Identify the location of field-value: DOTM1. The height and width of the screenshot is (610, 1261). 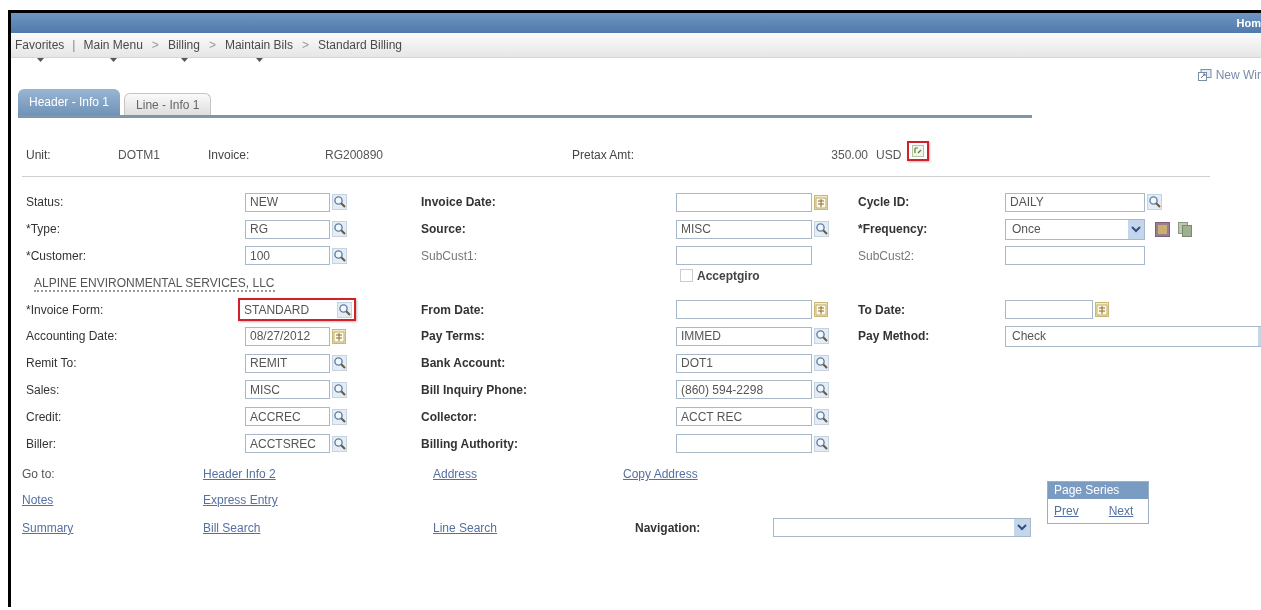
(139, 155).